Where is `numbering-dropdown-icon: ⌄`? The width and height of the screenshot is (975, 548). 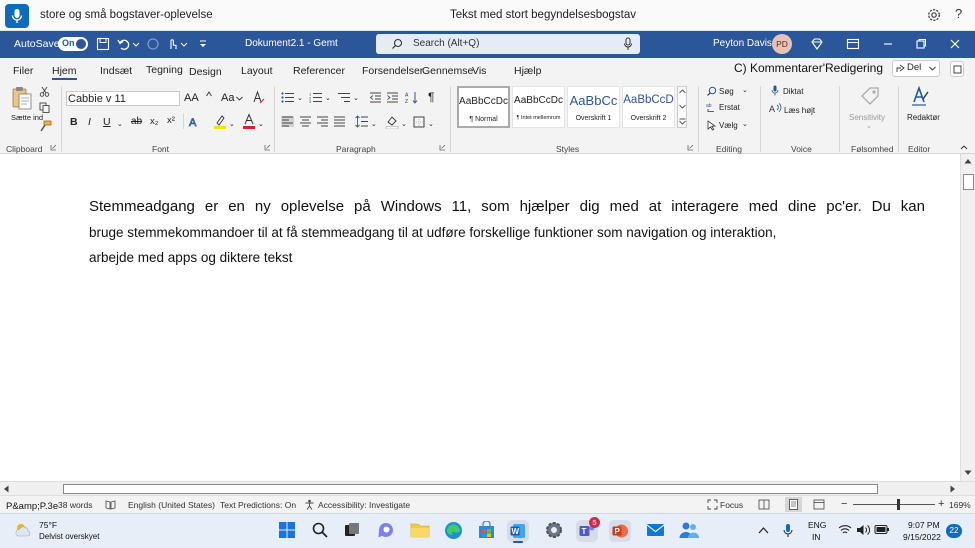
numbering-dropdown-icon: ⌄ is located at coordinates (328, 98).